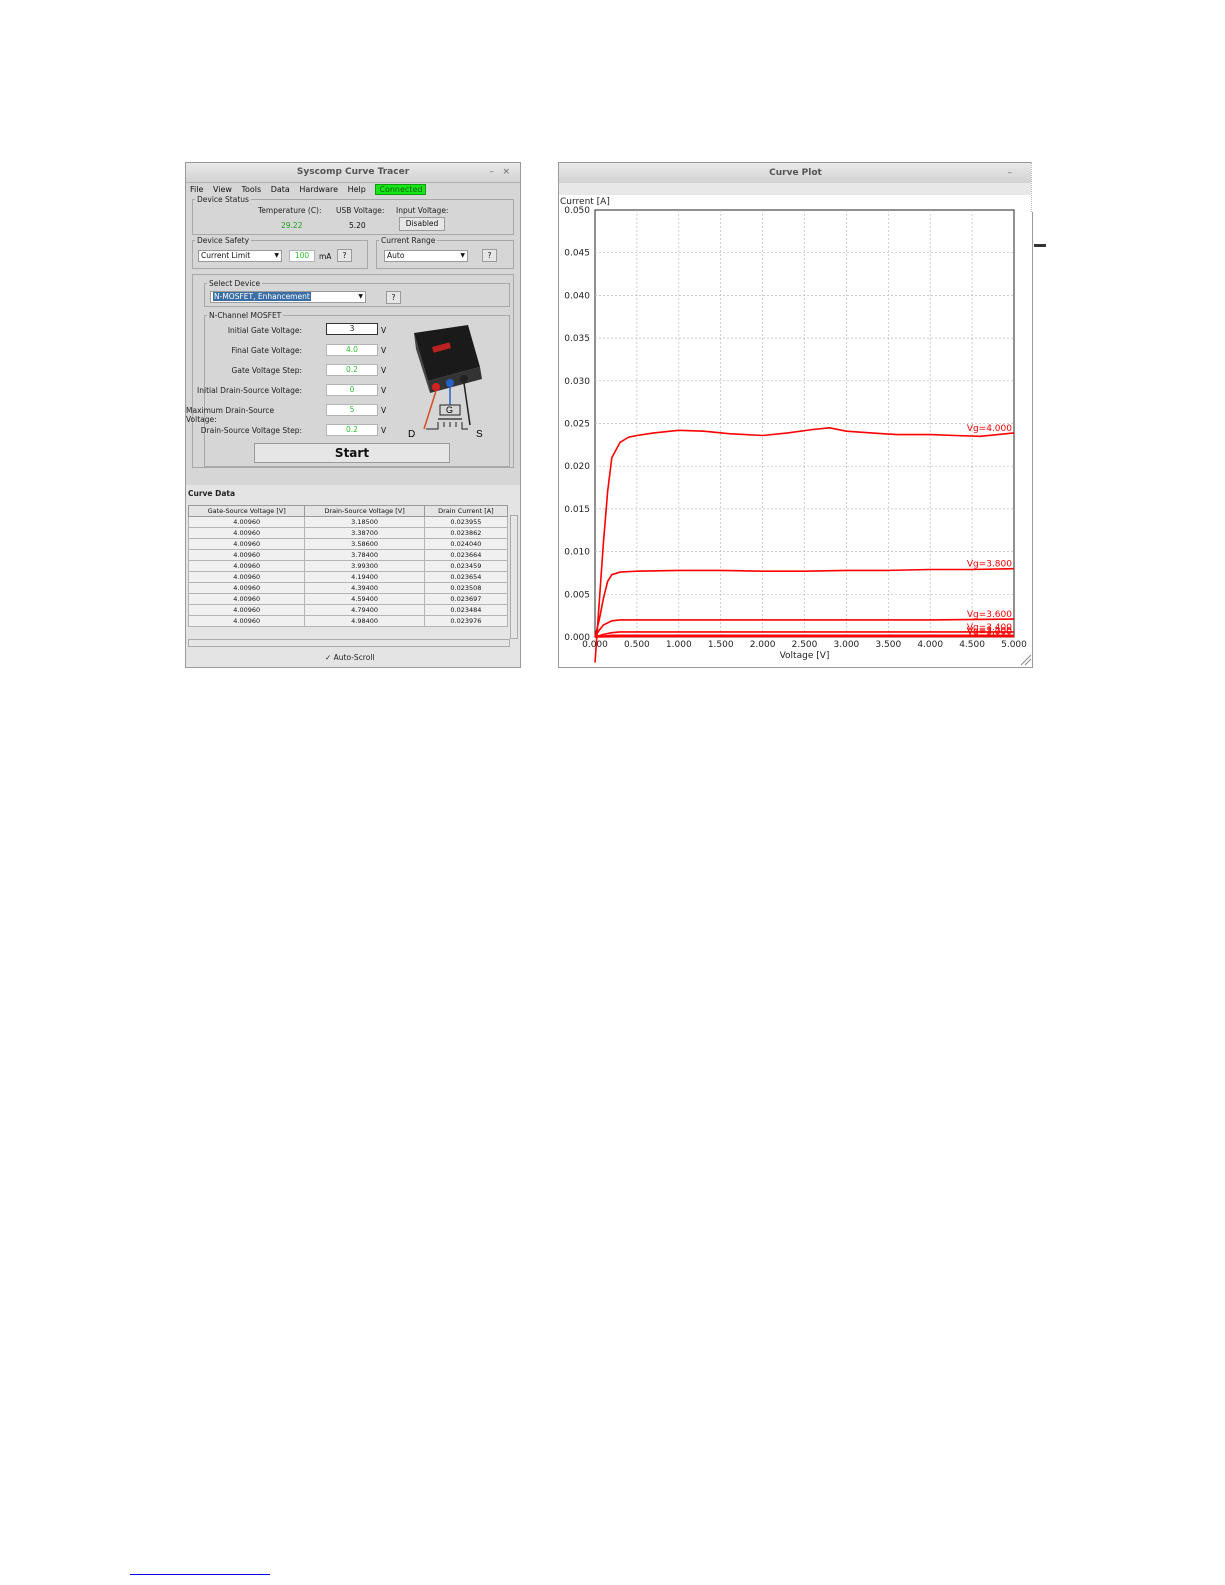  What do you see at coordinates (506, 172) in the screenshot?
I see `close-button: ×` at bounding box center [506, 172].